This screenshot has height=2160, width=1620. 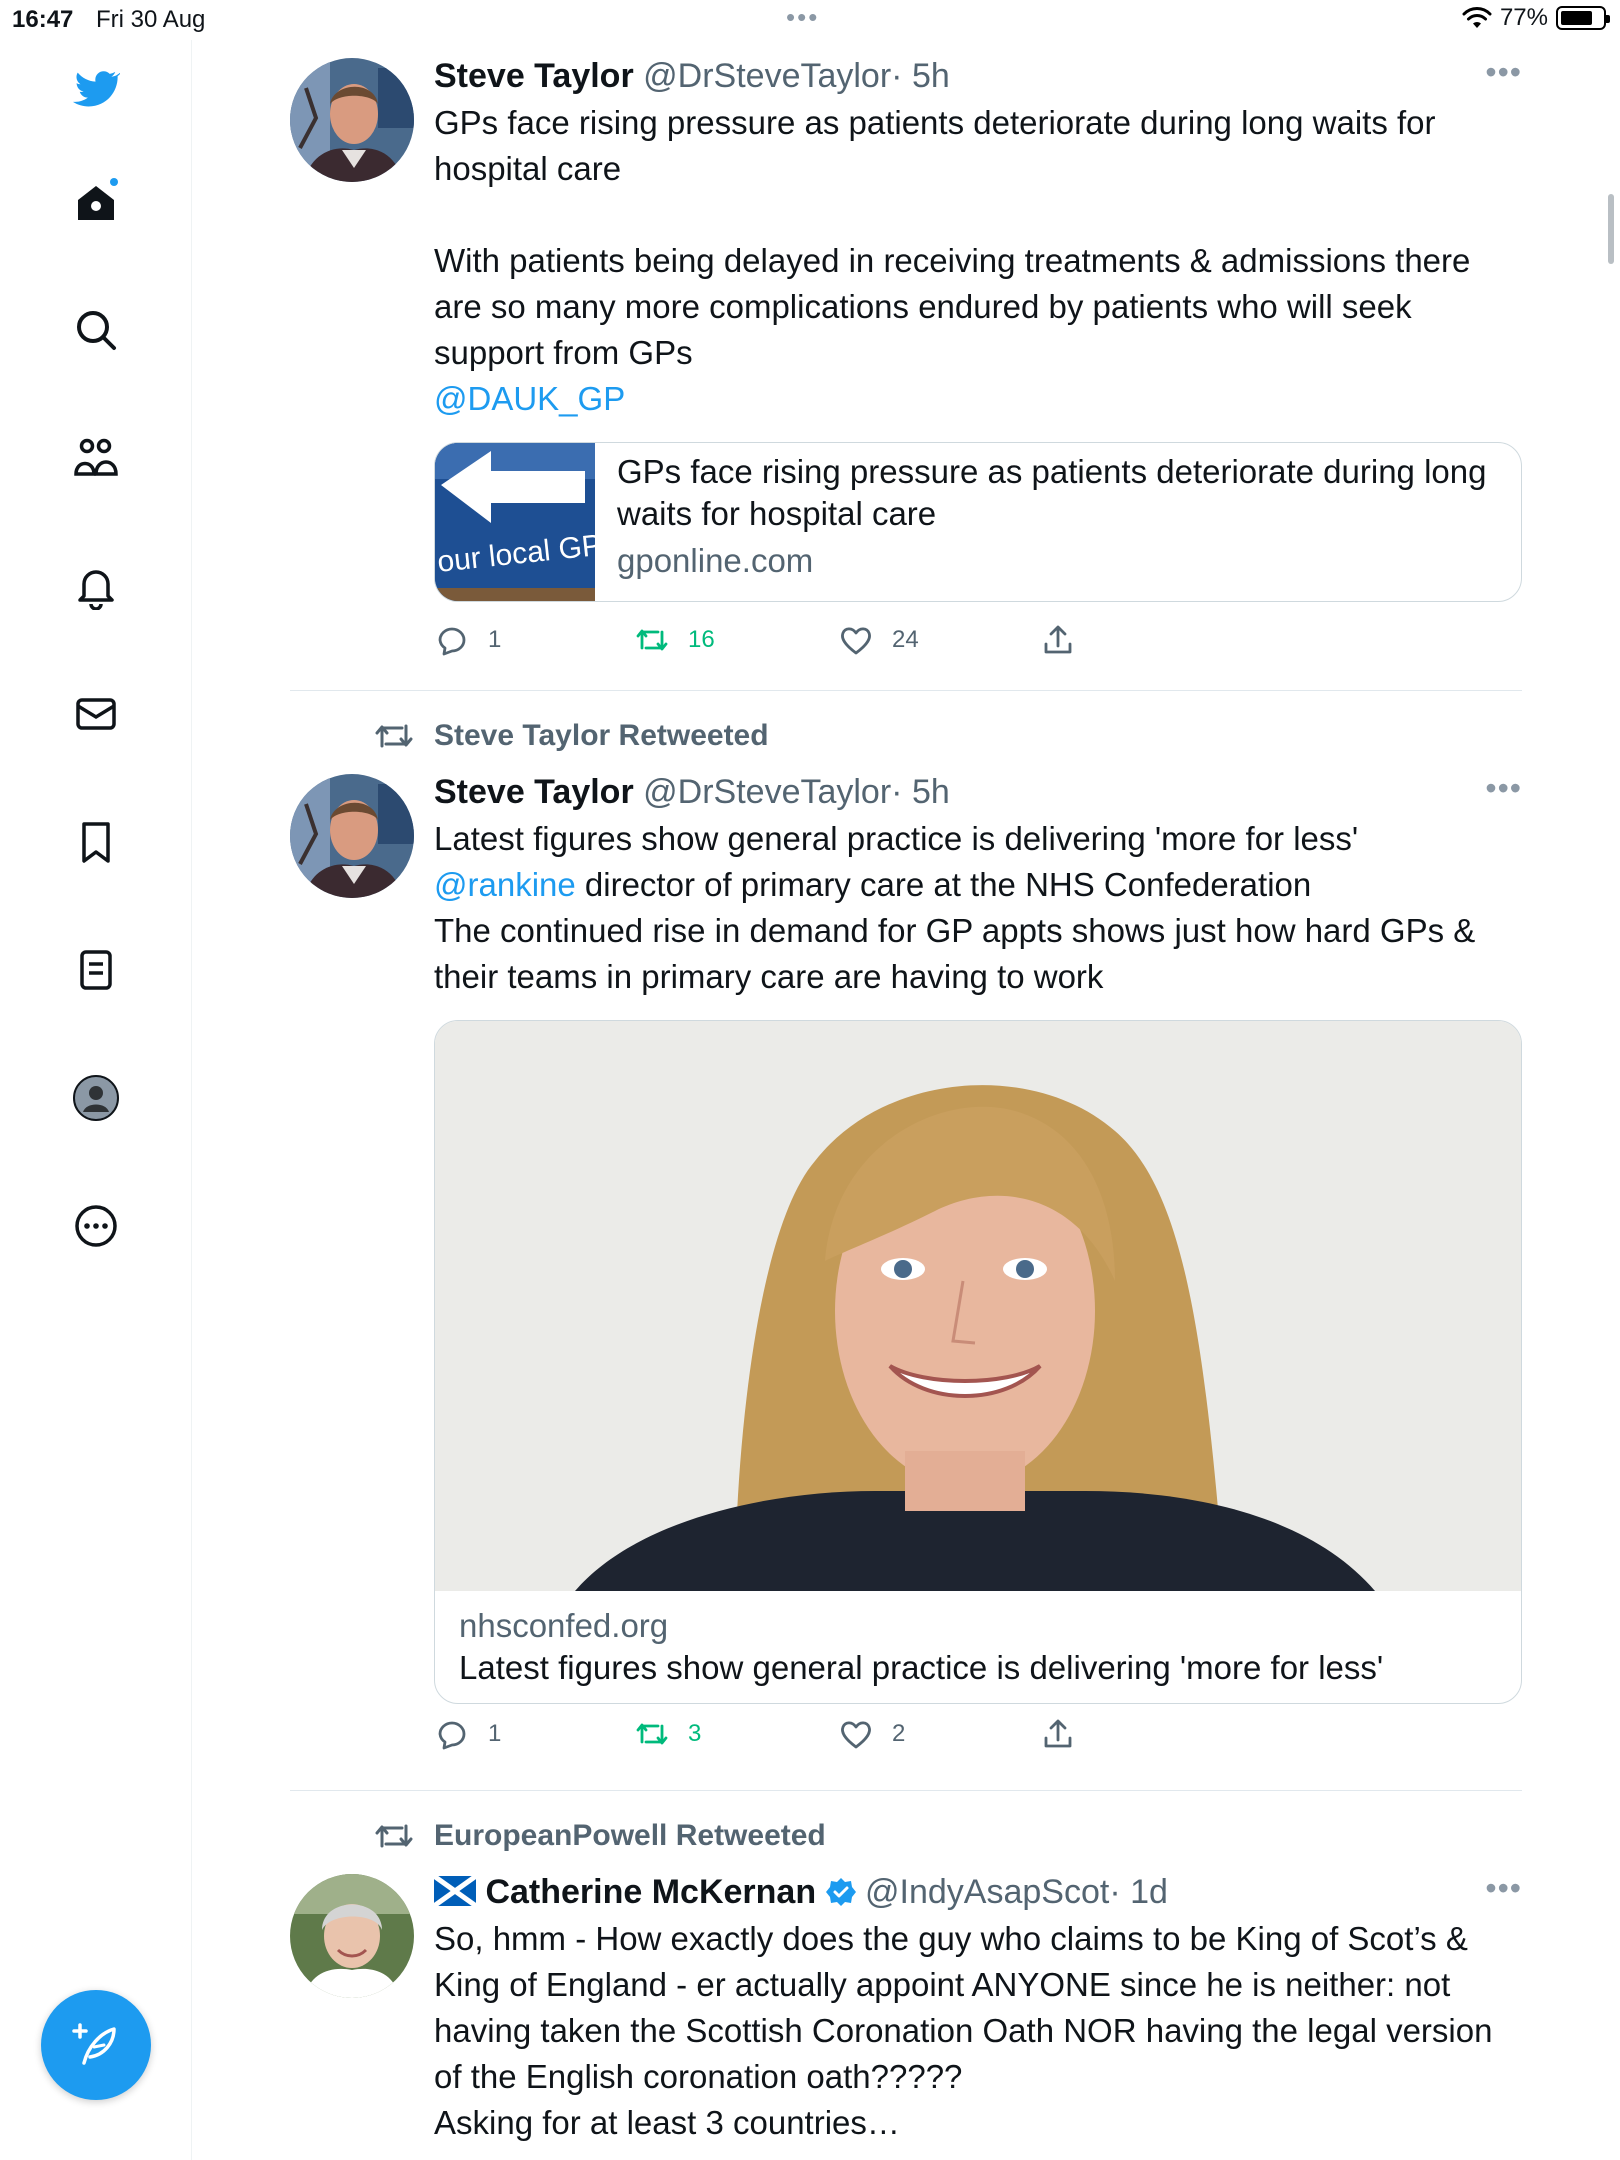 I want to click on like-button: 24, so click(x=939, y=640).